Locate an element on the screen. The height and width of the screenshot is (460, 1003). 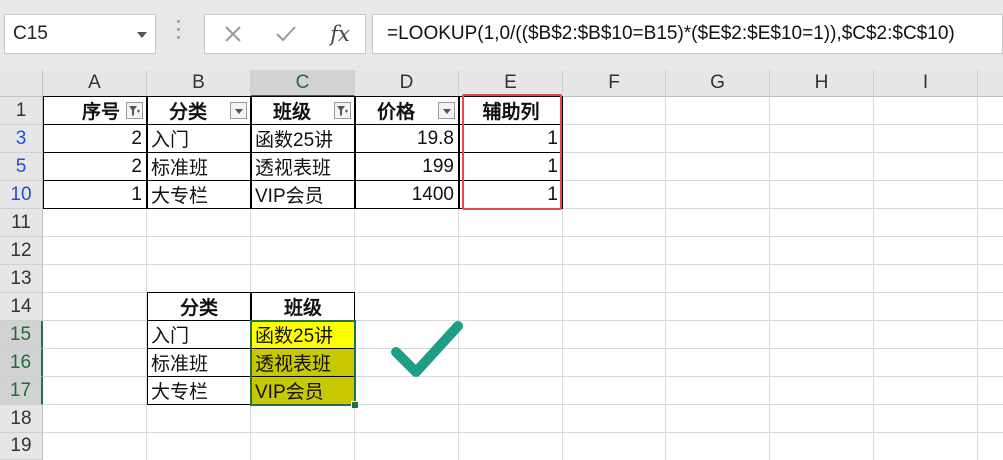
row-header-19: 19 is located at coordinates (21, 446).